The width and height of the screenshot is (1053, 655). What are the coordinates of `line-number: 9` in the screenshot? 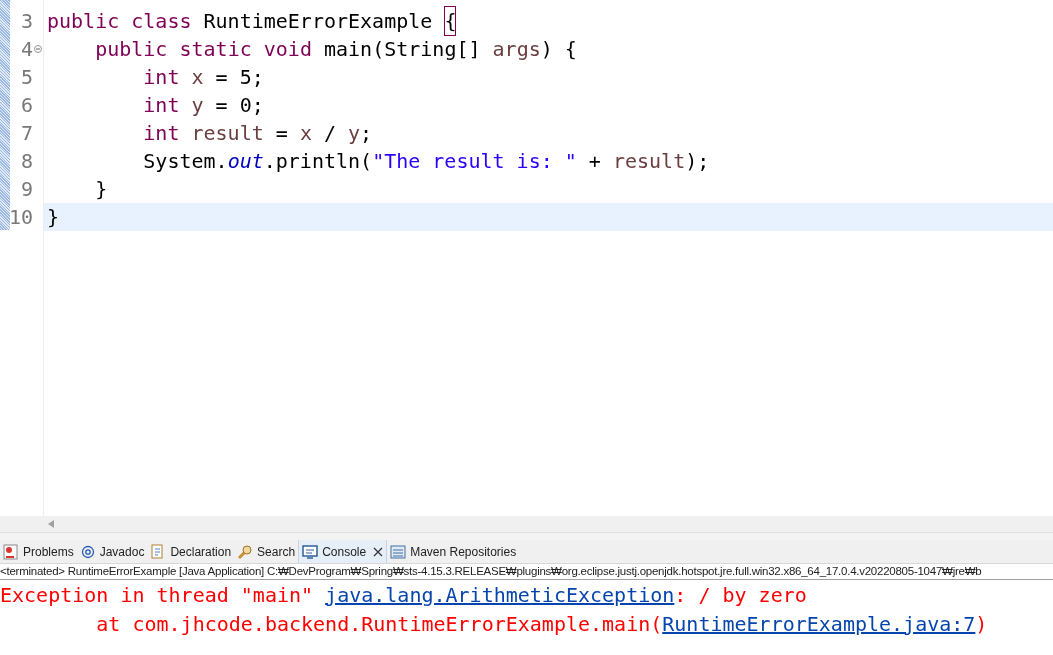 It's located at (26, 189).